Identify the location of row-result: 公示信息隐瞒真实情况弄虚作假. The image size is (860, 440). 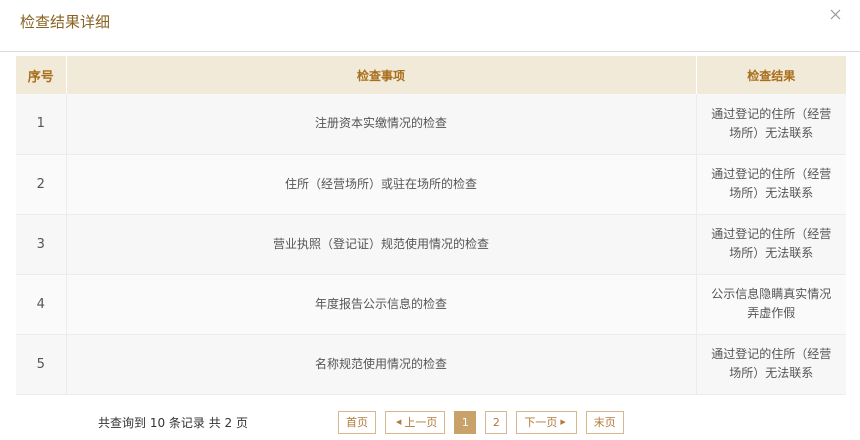
(771, 304).